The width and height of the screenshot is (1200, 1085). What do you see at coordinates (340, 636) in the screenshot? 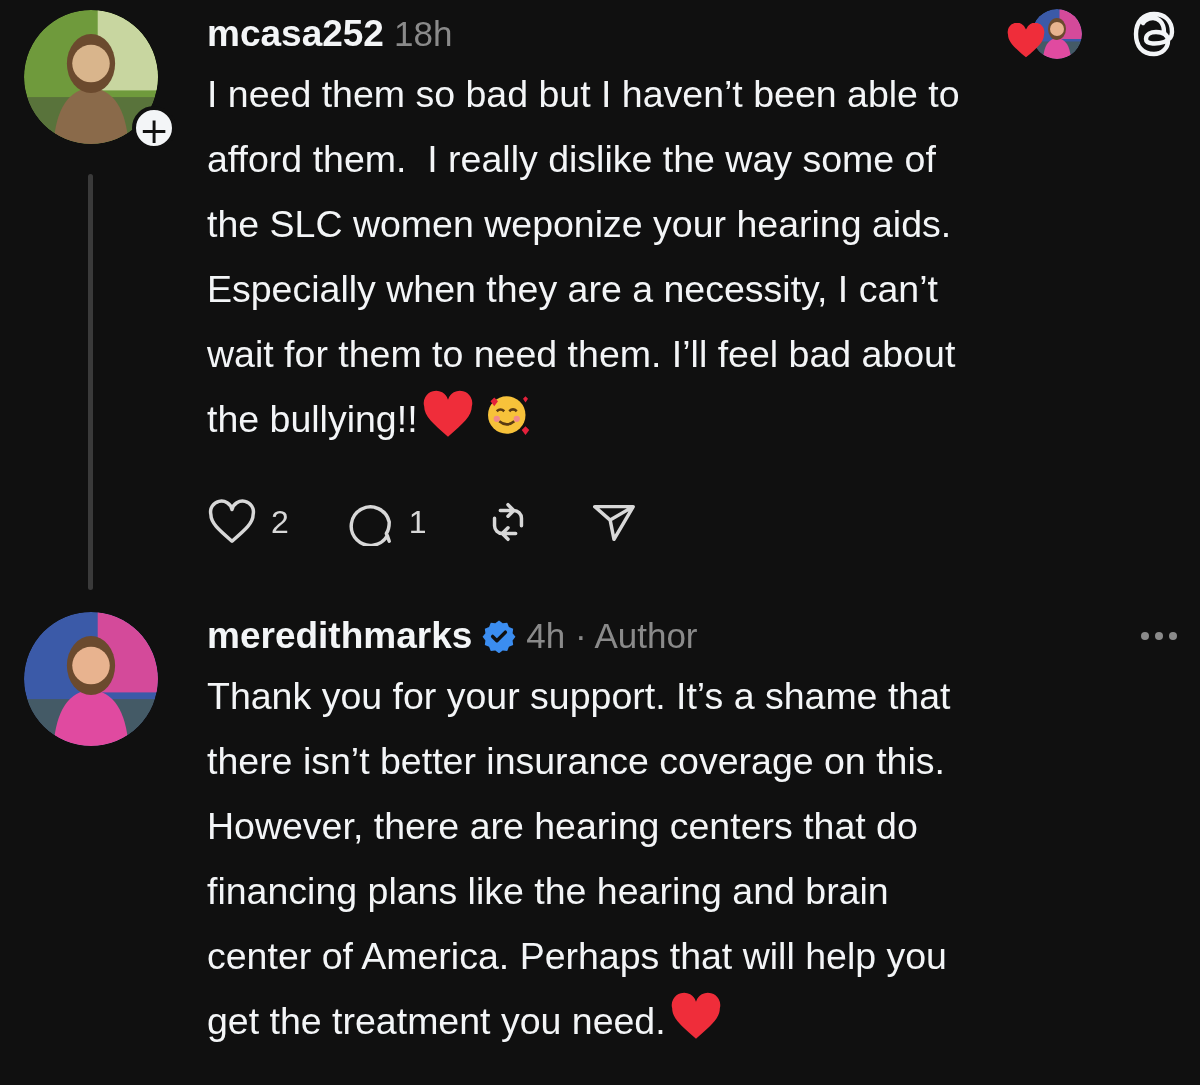
I see `username: meredithmarks` at bounding box center [340, 636].